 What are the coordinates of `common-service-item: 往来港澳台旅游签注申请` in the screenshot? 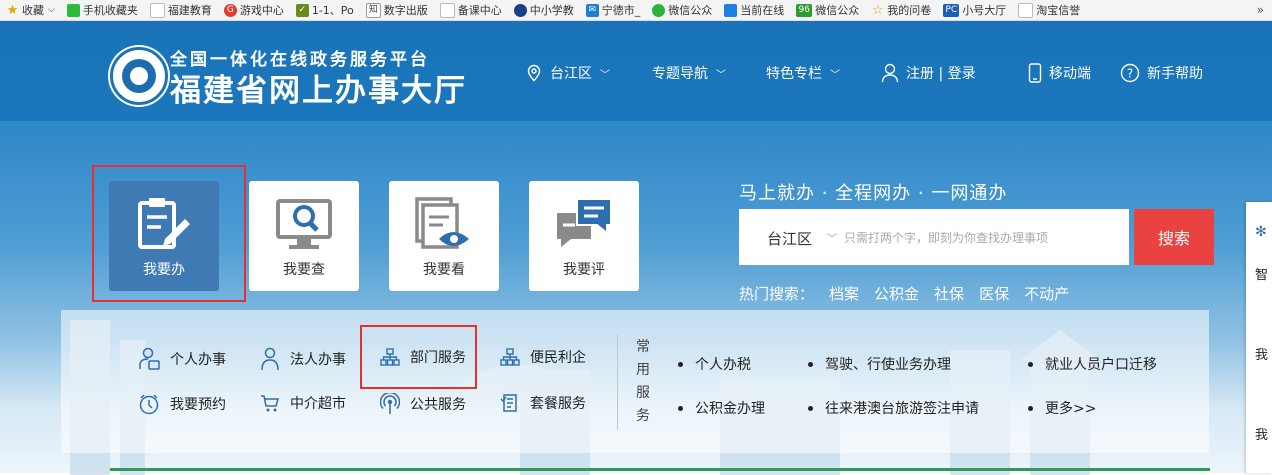 It's located at (893, 408).